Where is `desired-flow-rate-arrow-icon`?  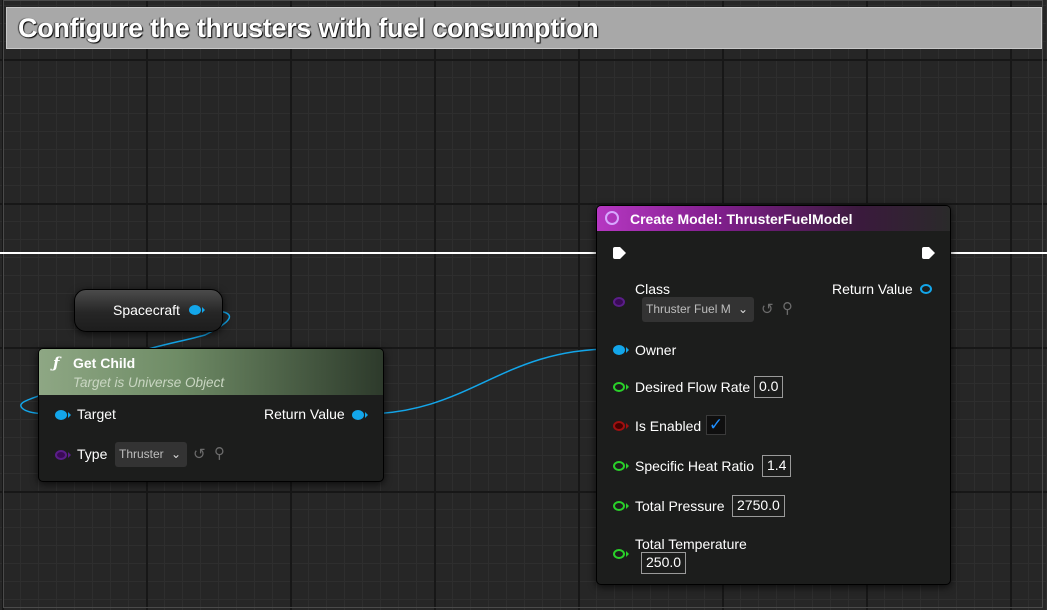
desired-flow-rate-arrow-icon is located at coordinates (627, 387).